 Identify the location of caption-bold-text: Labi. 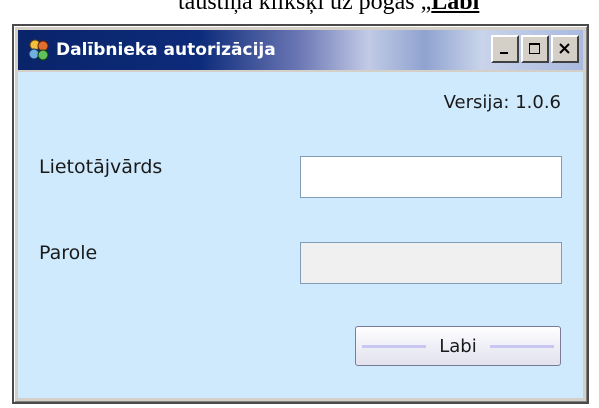
(455, 7).